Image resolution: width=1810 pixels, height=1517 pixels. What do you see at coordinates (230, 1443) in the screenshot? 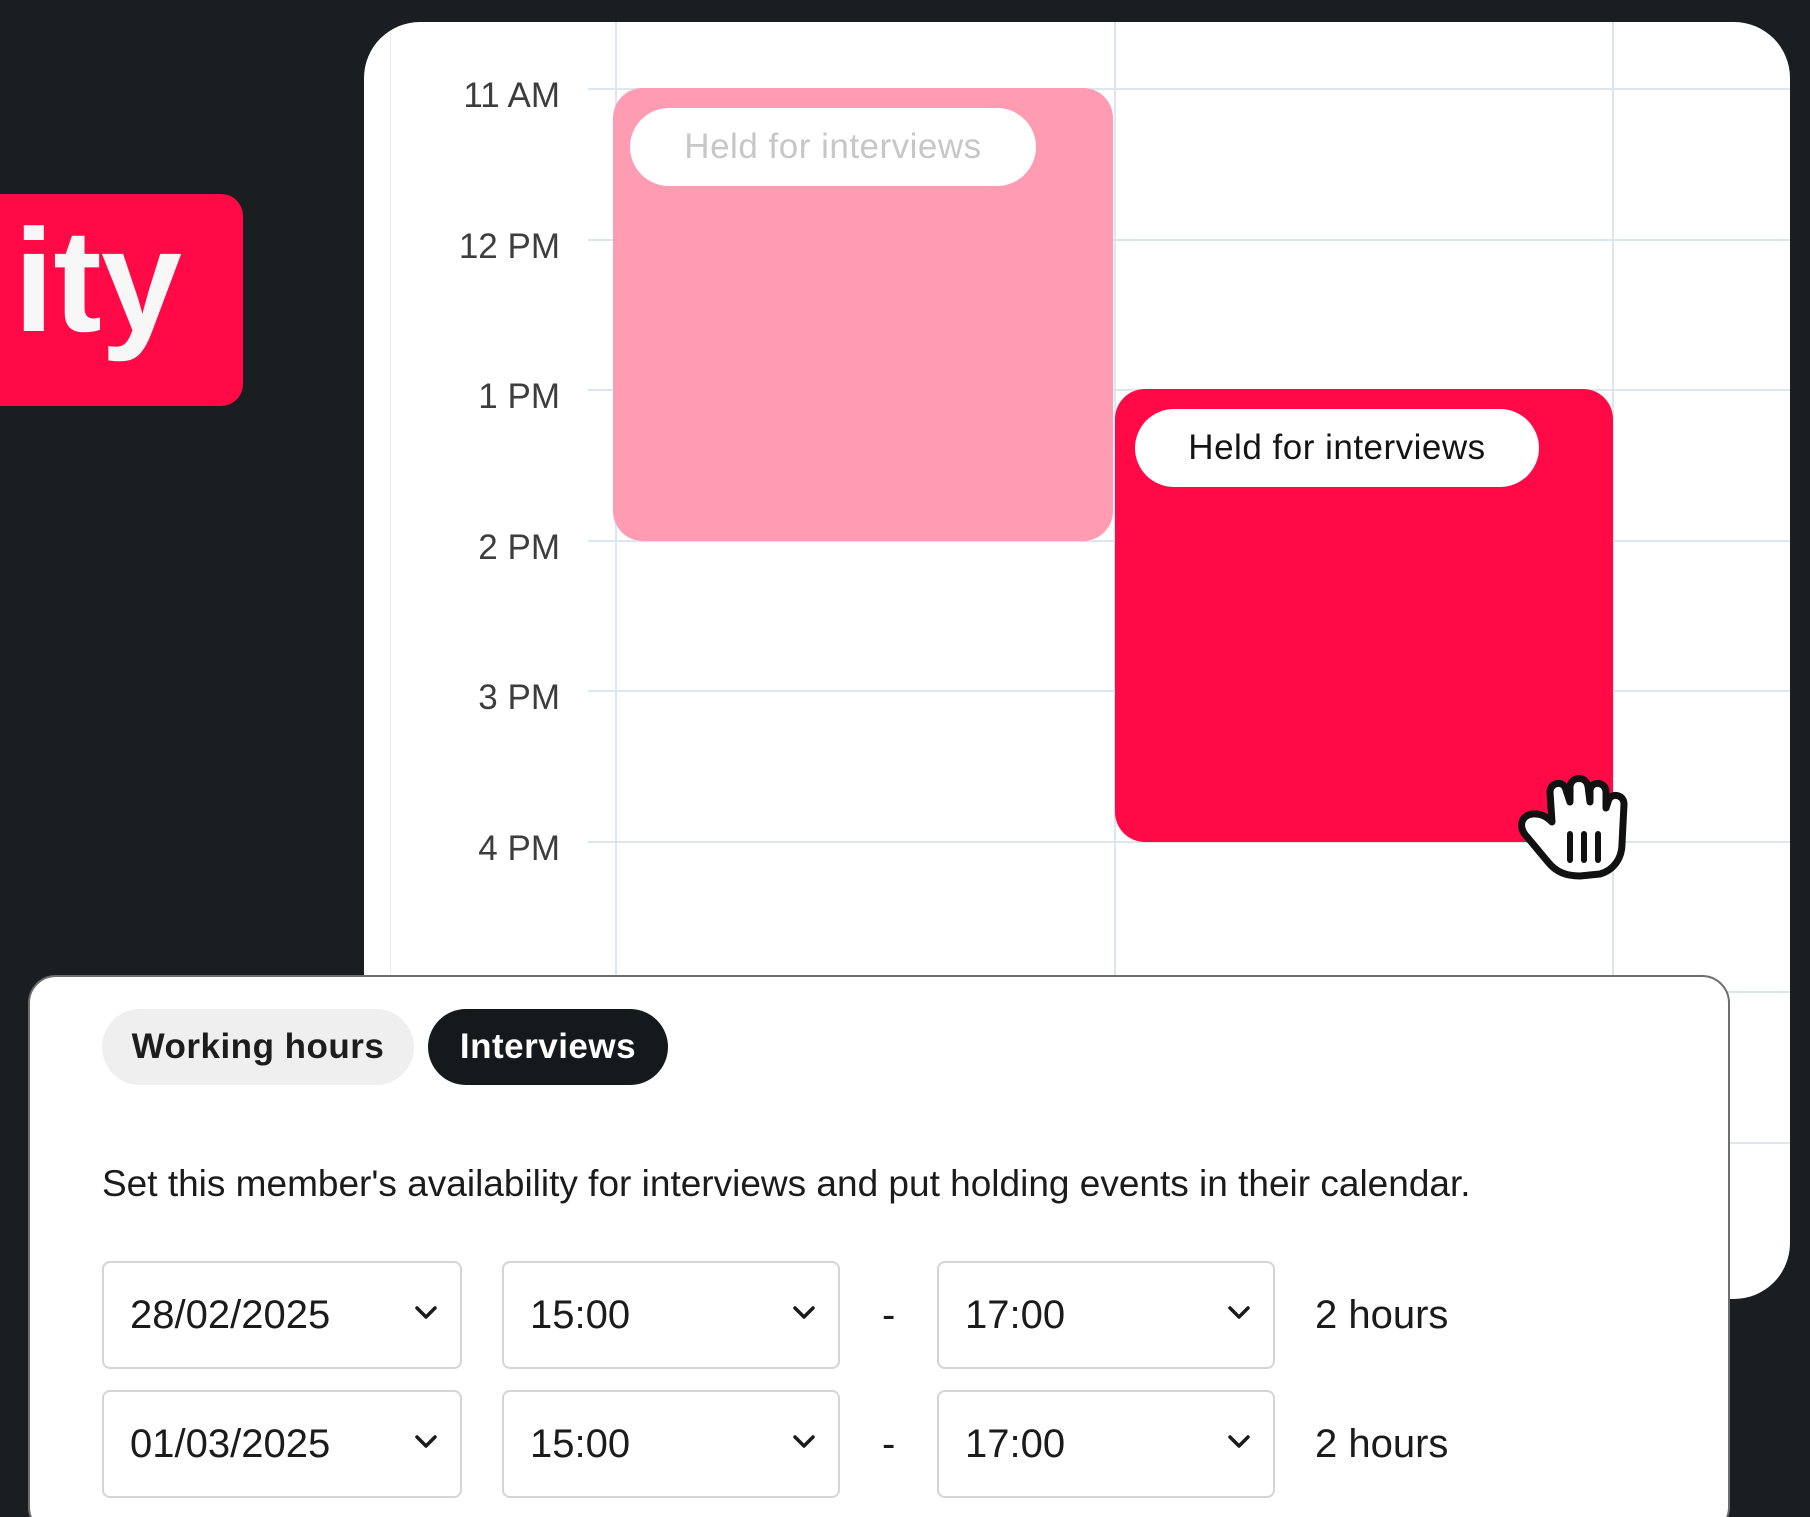
I see `date-value: 01/03/2025` at bounding box center [230, 1443].